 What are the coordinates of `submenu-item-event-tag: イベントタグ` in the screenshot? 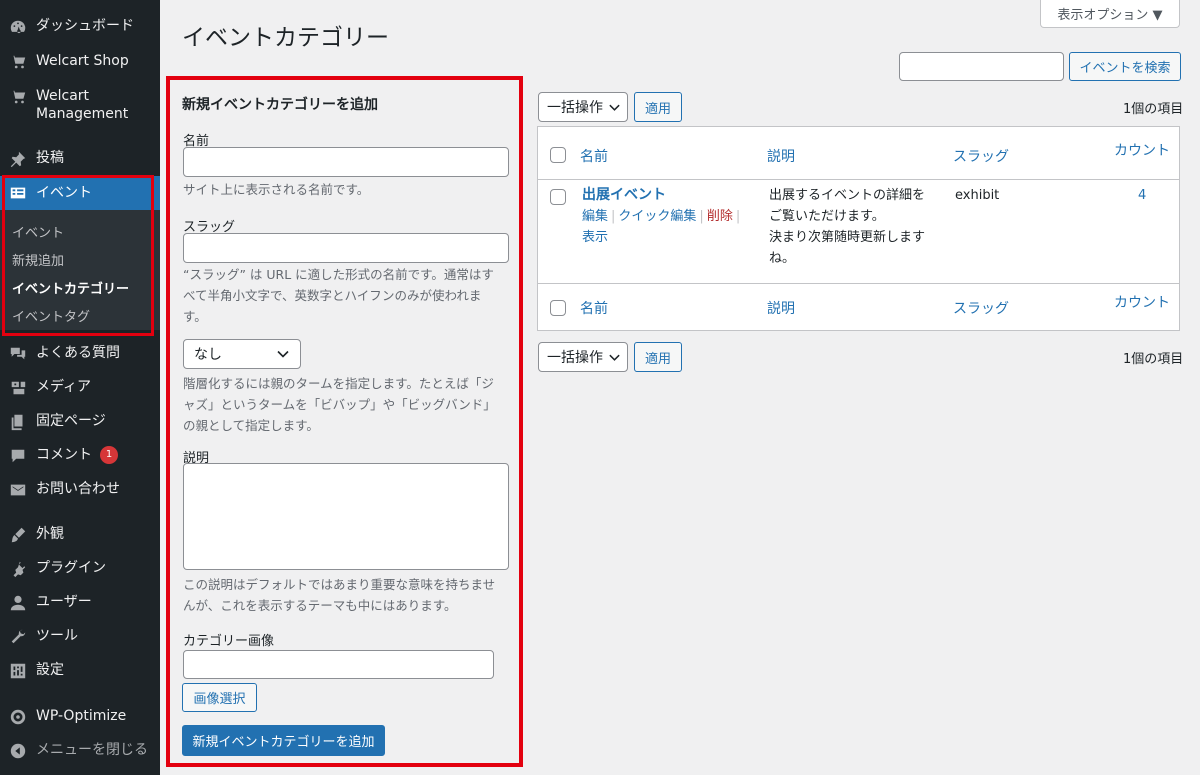 It's located at (51, 315).